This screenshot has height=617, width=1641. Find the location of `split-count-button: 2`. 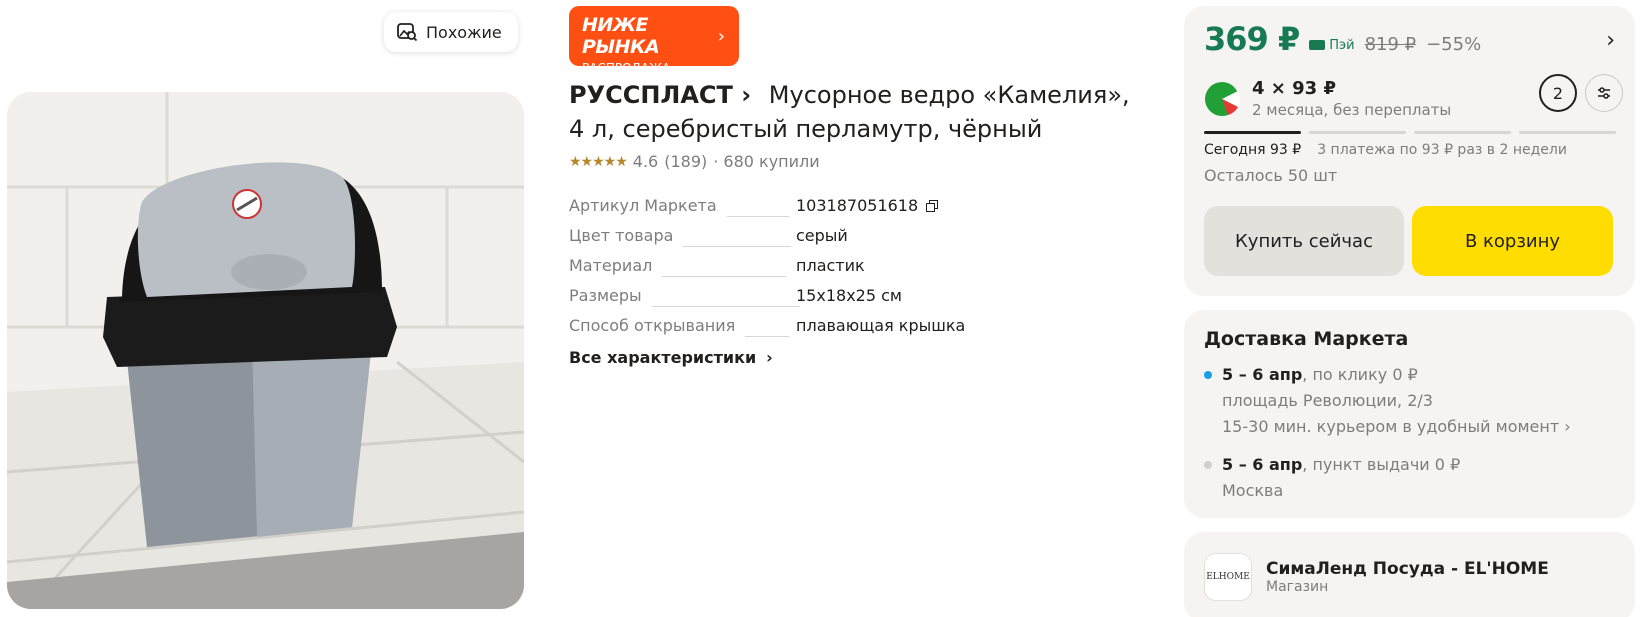

split-count-button: 2 is located at coordinates (1558, 93).